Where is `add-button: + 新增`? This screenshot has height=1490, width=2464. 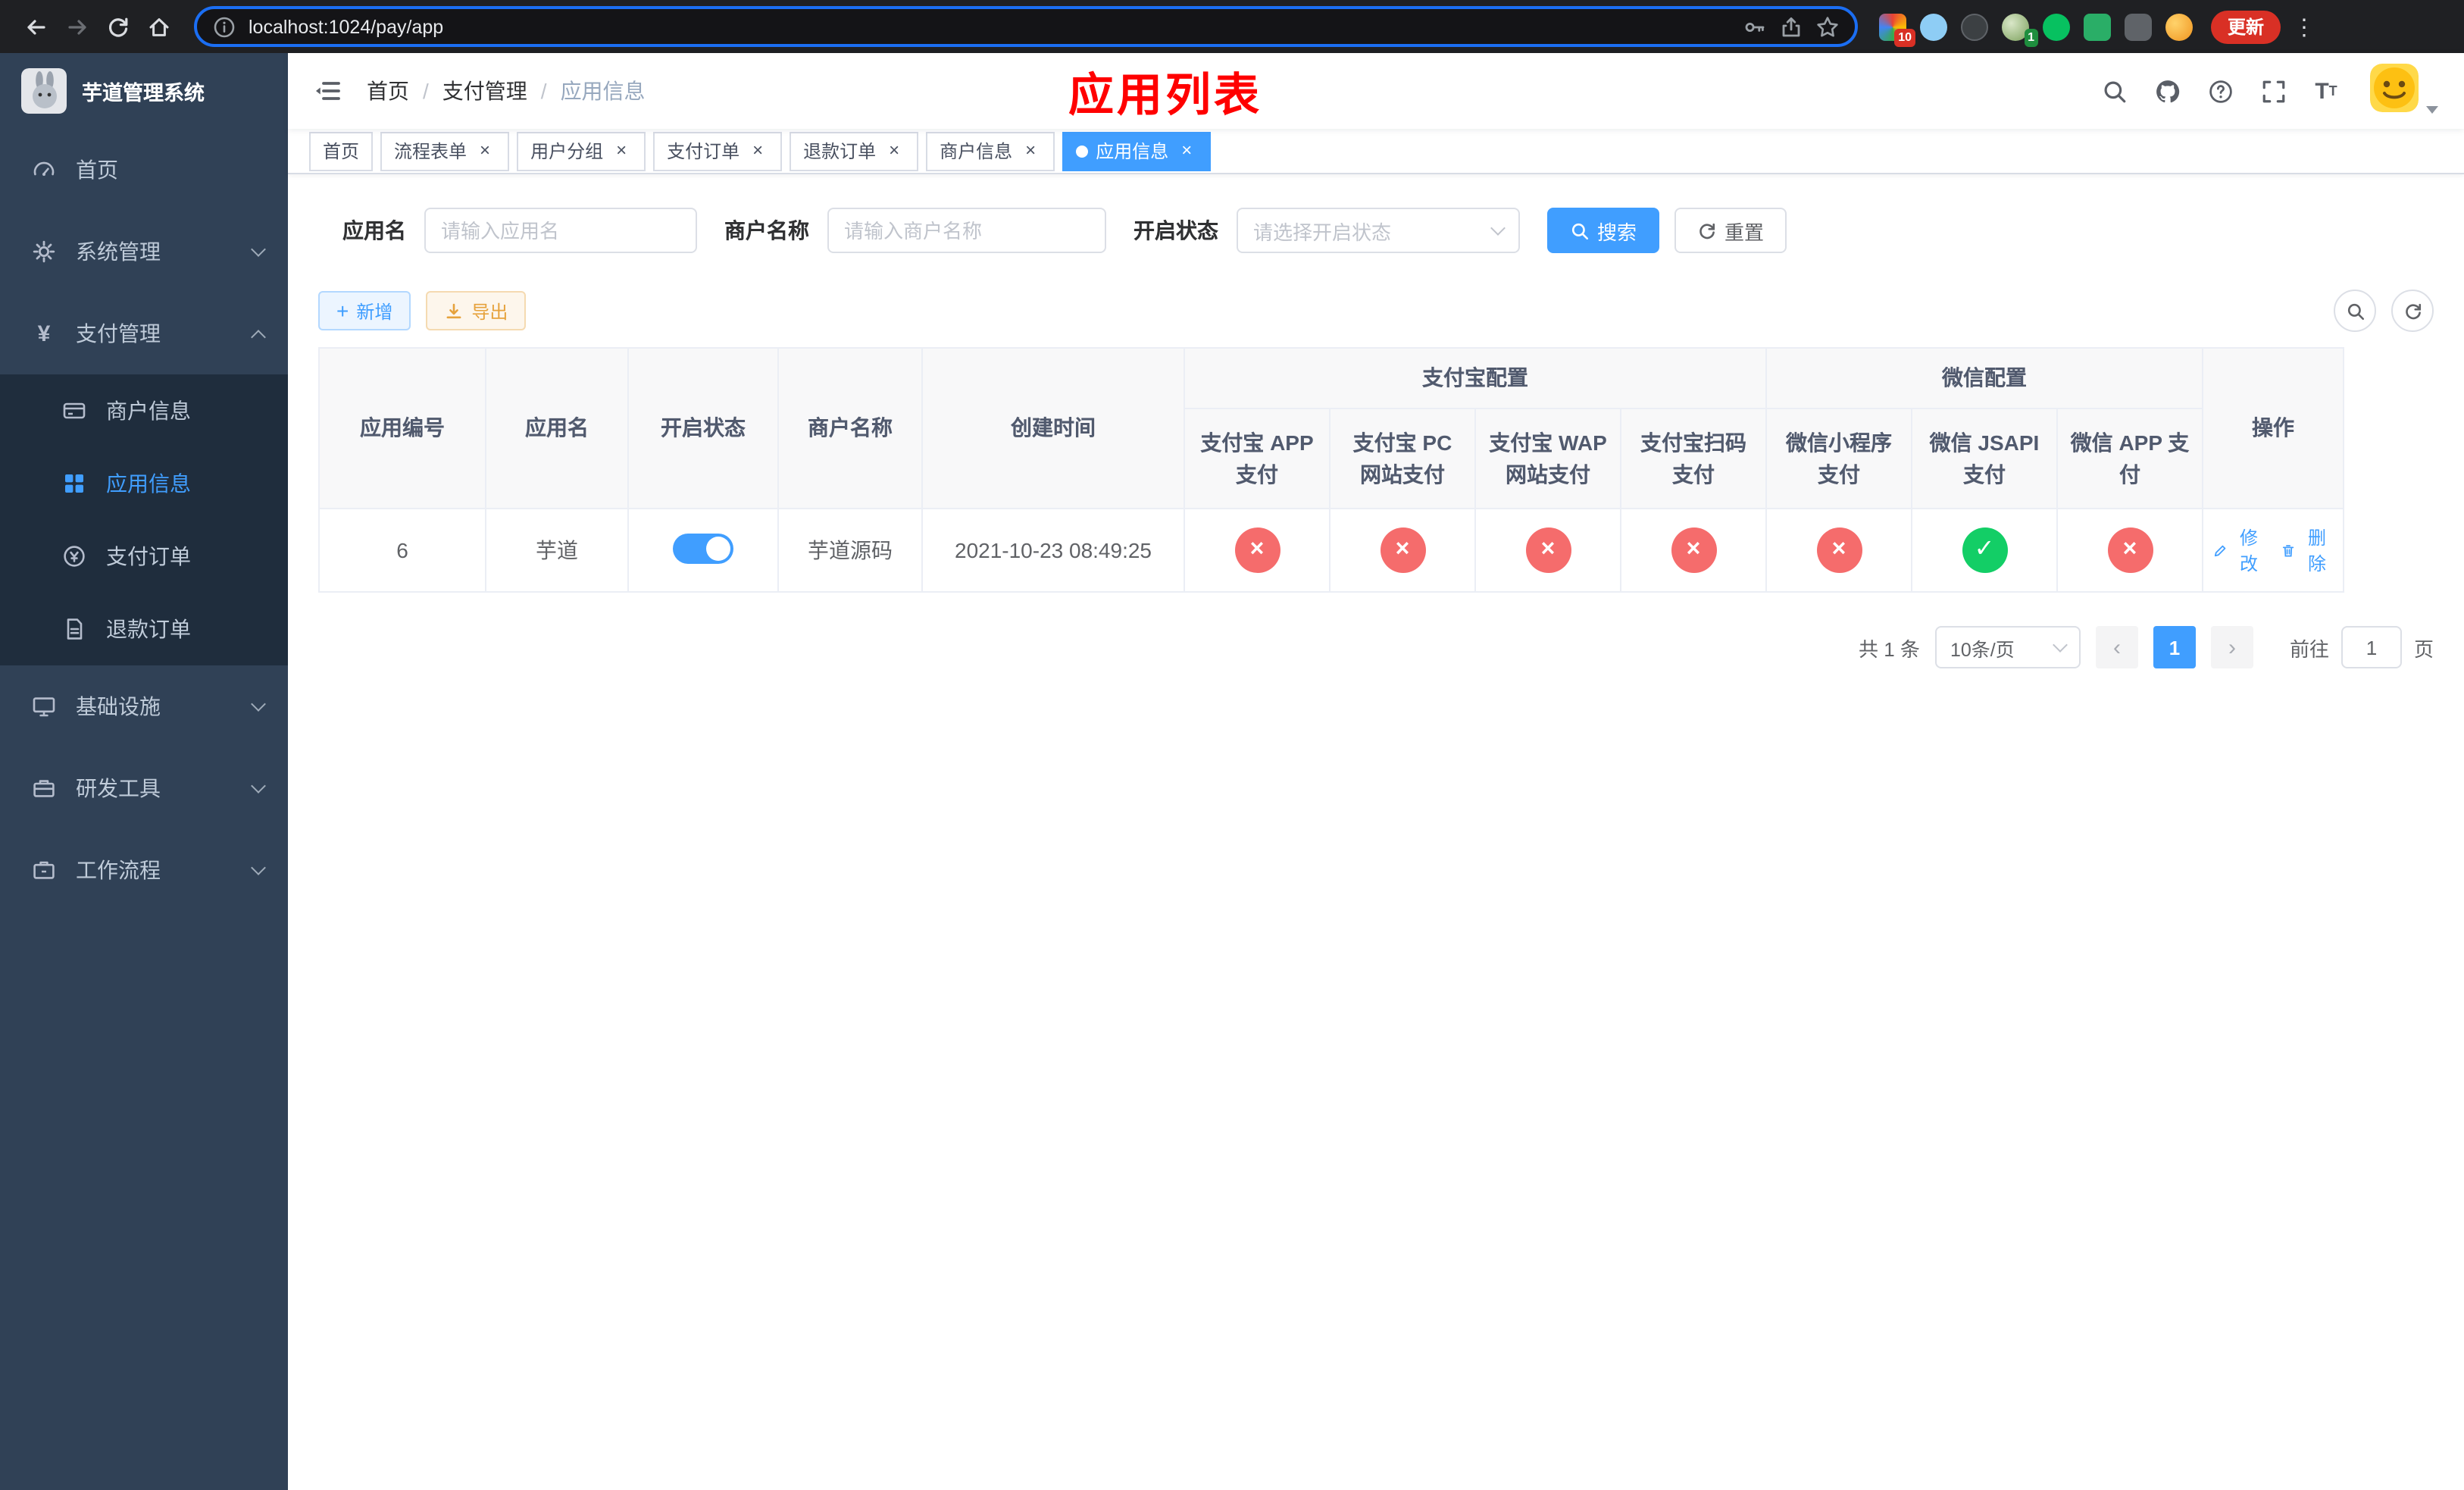 add-button: + 新增 is located at coordinates (364, 310).